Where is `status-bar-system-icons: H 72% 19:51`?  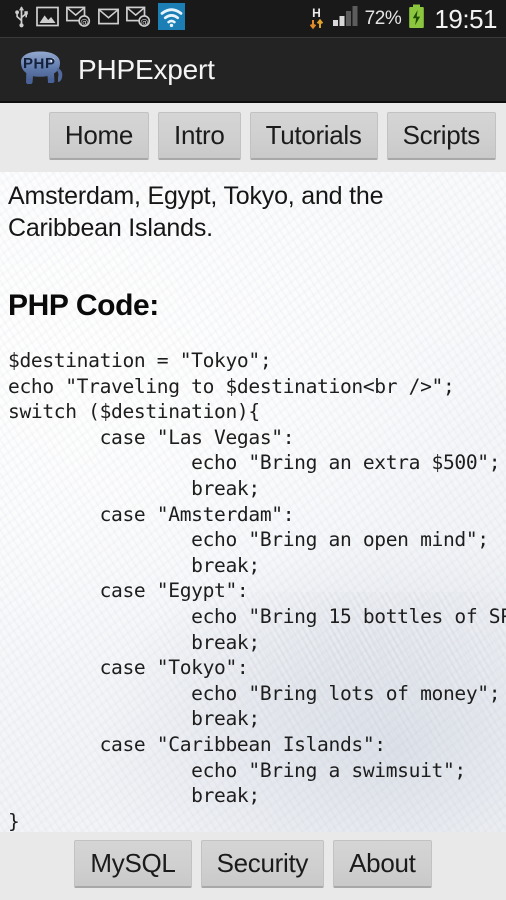 status-bar-system-icons: H 72% 19:51 is located at coordinates (402, 19).